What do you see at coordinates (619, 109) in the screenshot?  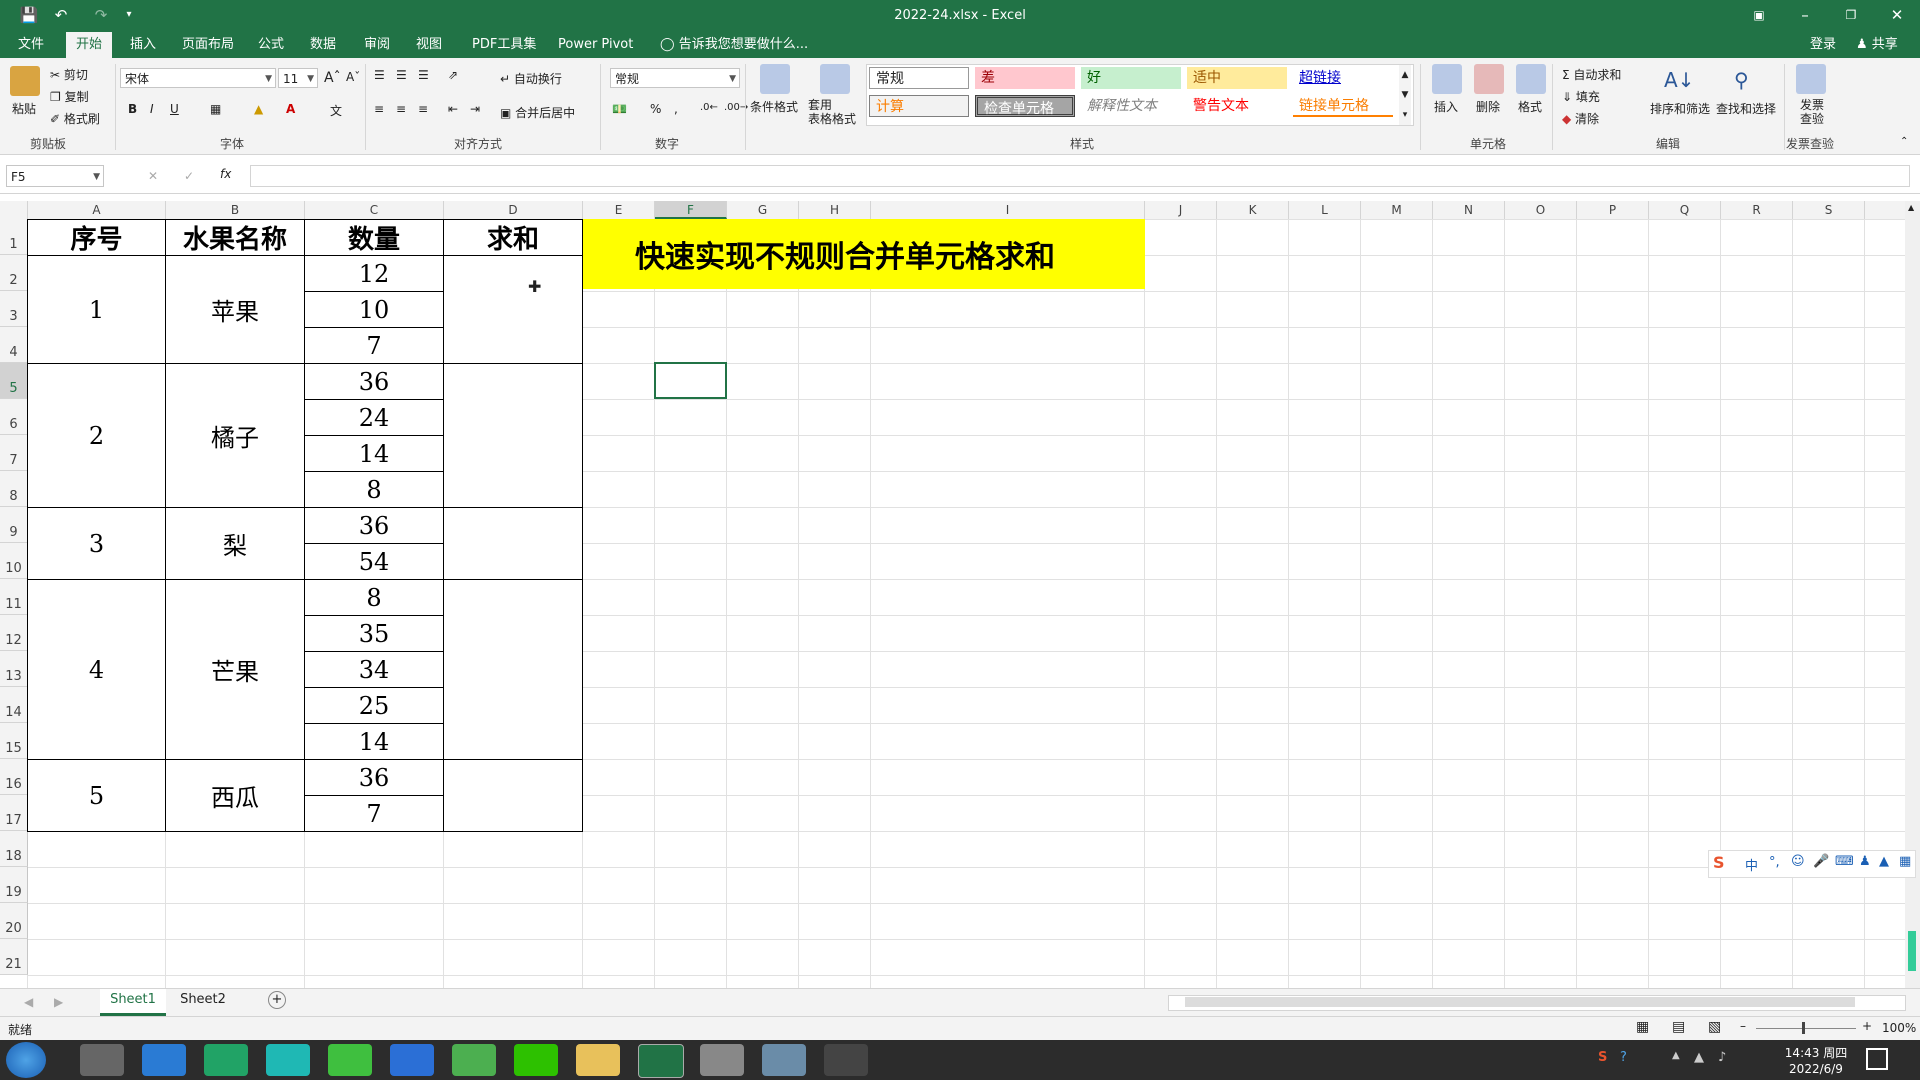 I see `currency-icon: 💵` at bounding box center [619, 109].